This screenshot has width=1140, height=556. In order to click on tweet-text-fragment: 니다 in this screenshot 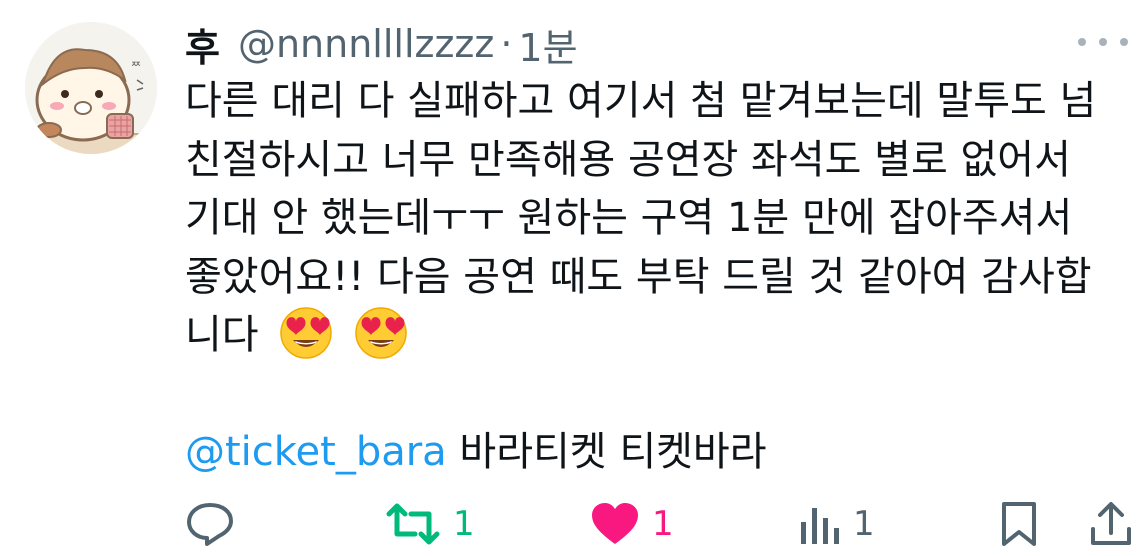, I will do `click(222, 335)`.